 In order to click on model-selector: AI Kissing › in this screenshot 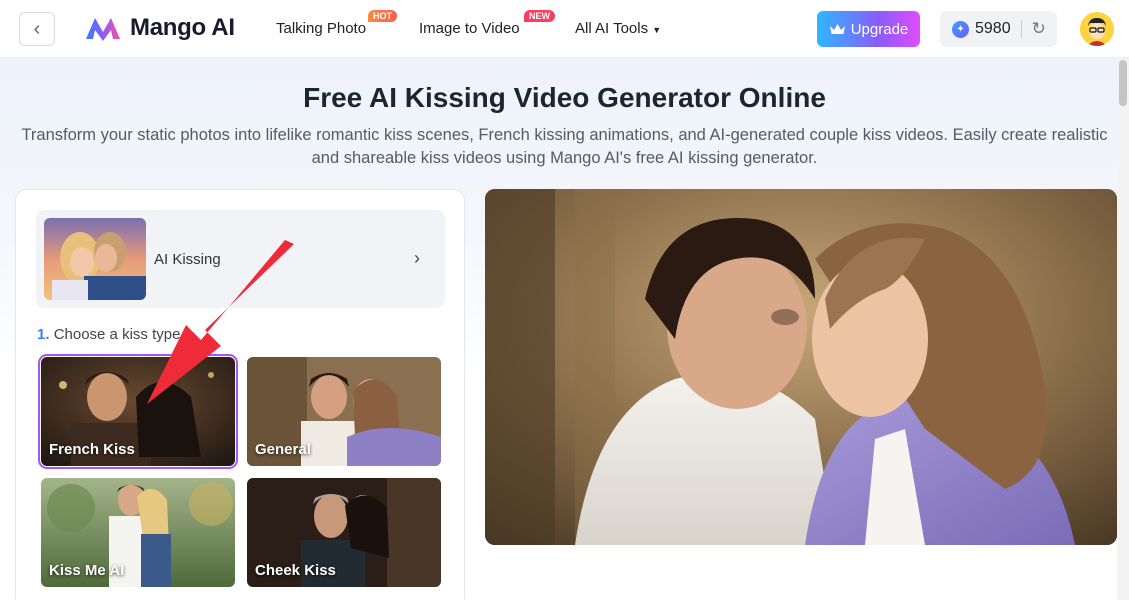, I will do `click(240, 259)`.